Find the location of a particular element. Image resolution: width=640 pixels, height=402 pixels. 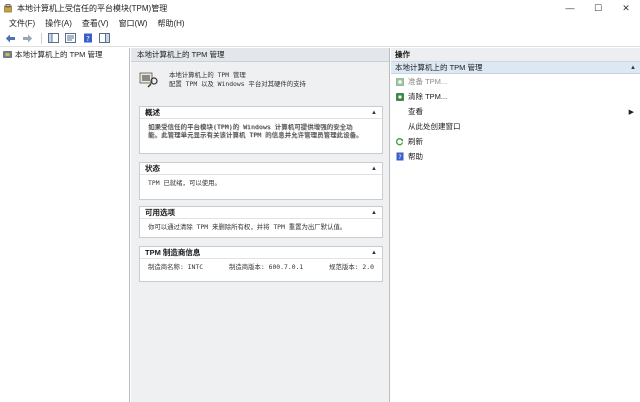

manufacturer-title: TPM 制造商信息 is located at coordinates (173, 252).